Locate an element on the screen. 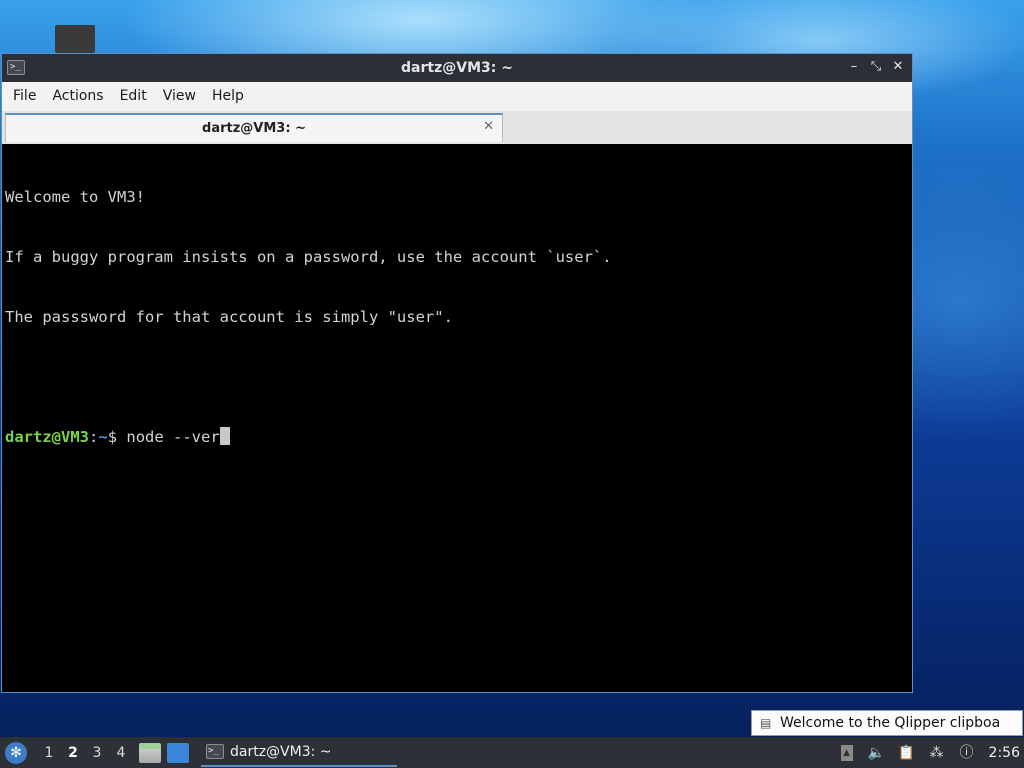 This screenshot has height=768, width=1024. taskbar: ✻ 1 2 3 4 >_ dartz@VM3: ~ ▲ 🔈 📋 ⁂ ⓘ 2:56 is located at coordinates (512, 752).